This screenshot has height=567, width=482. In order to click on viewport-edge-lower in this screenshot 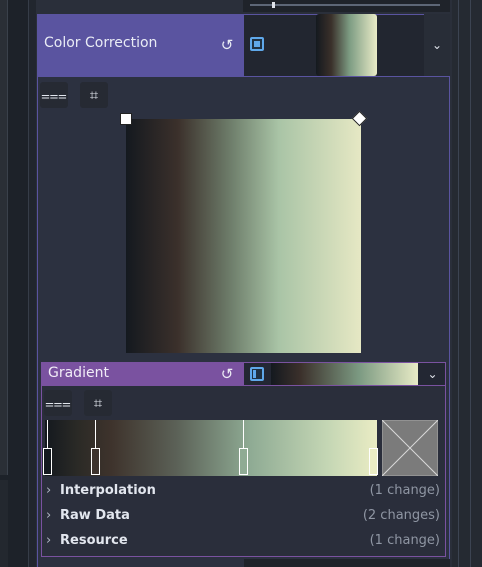, I will do `click(4, 523)`.